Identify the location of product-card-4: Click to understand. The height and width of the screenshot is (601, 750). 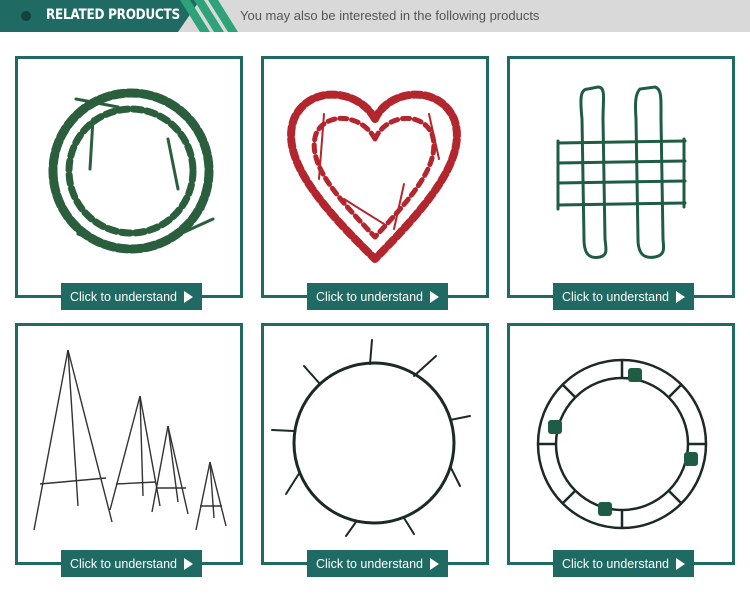
(129, 450).